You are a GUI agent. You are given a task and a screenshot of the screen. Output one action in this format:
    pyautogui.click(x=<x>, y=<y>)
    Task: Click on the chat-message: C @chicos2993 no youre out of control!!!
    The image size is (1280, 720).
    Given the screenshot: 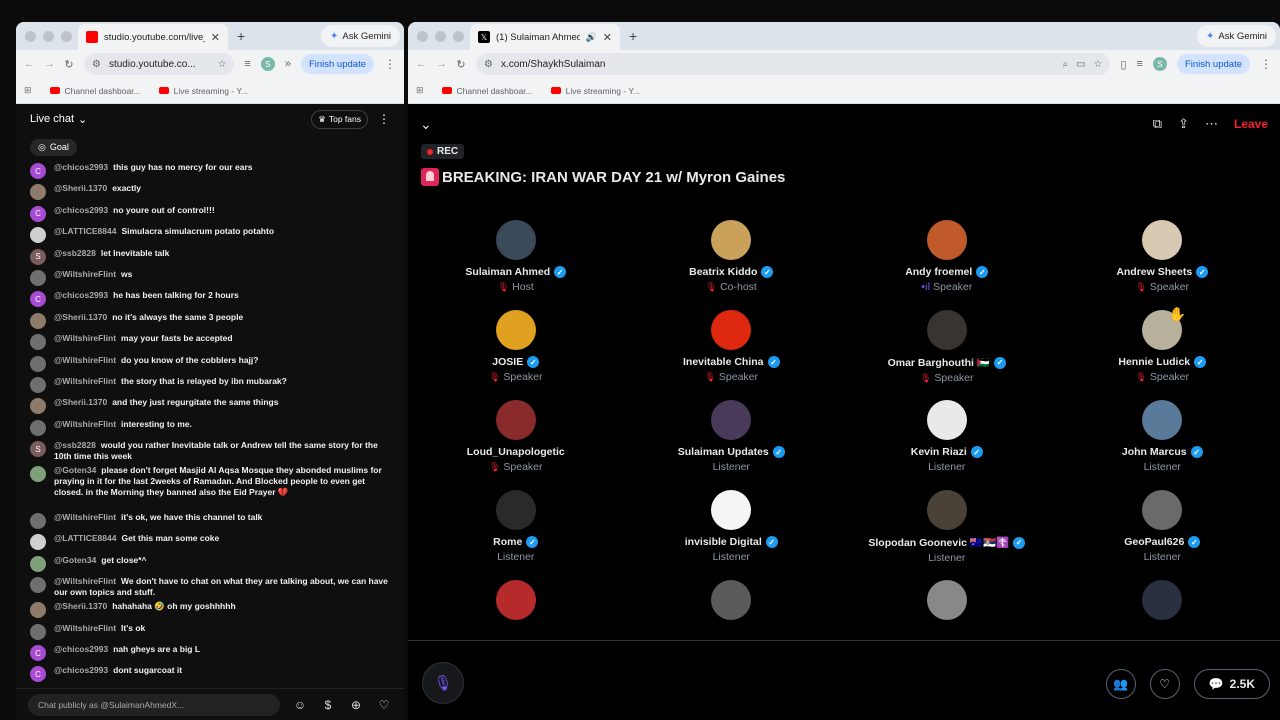 What is the action you would take?
    pyautogui.click(x=210, y=213)
    